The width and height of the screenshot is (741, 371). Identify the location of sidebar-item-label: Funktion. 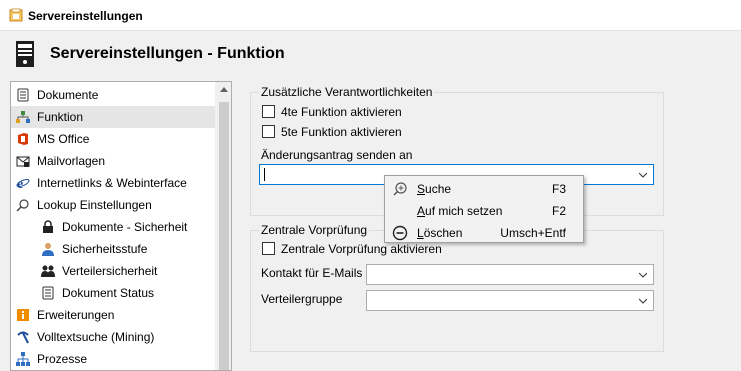
(60, 117).